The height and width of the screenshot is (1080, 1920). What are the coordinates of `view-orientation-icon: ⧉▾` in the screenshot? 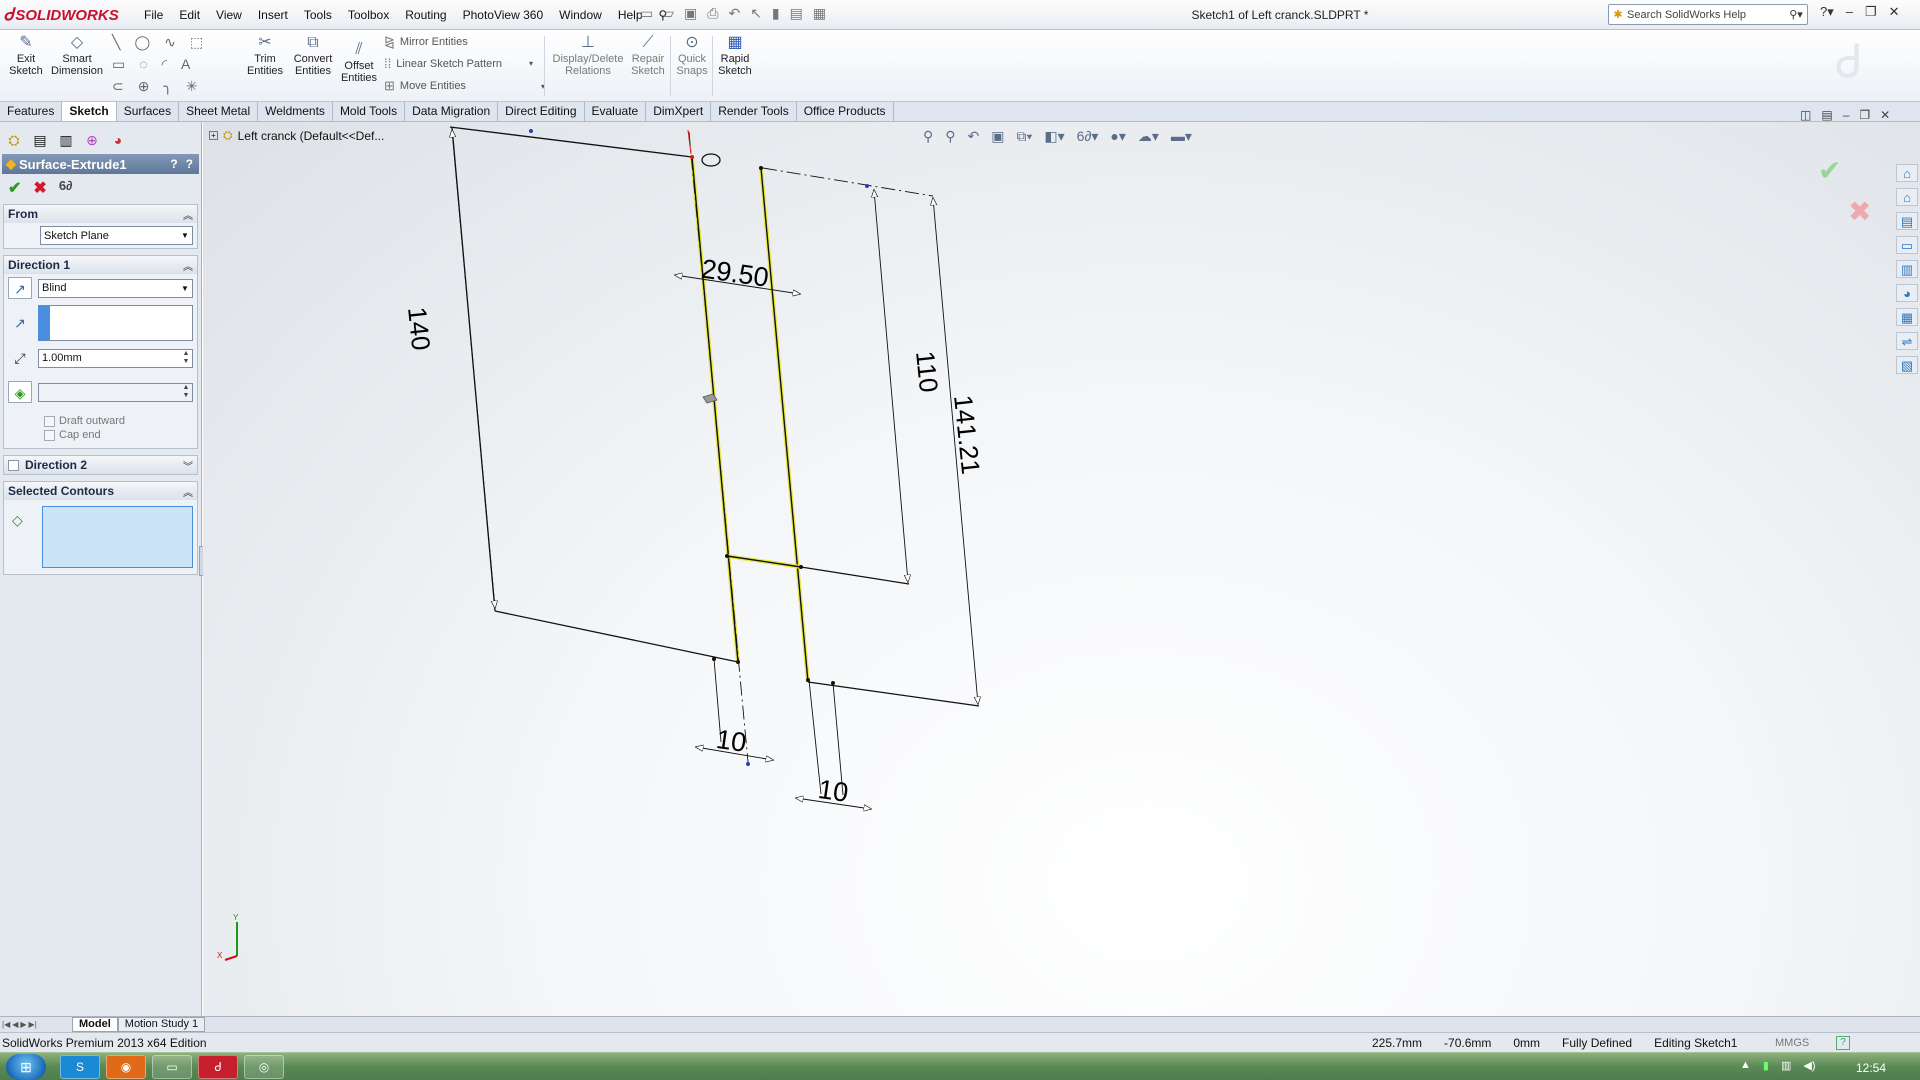 It's located at (1025, 136).